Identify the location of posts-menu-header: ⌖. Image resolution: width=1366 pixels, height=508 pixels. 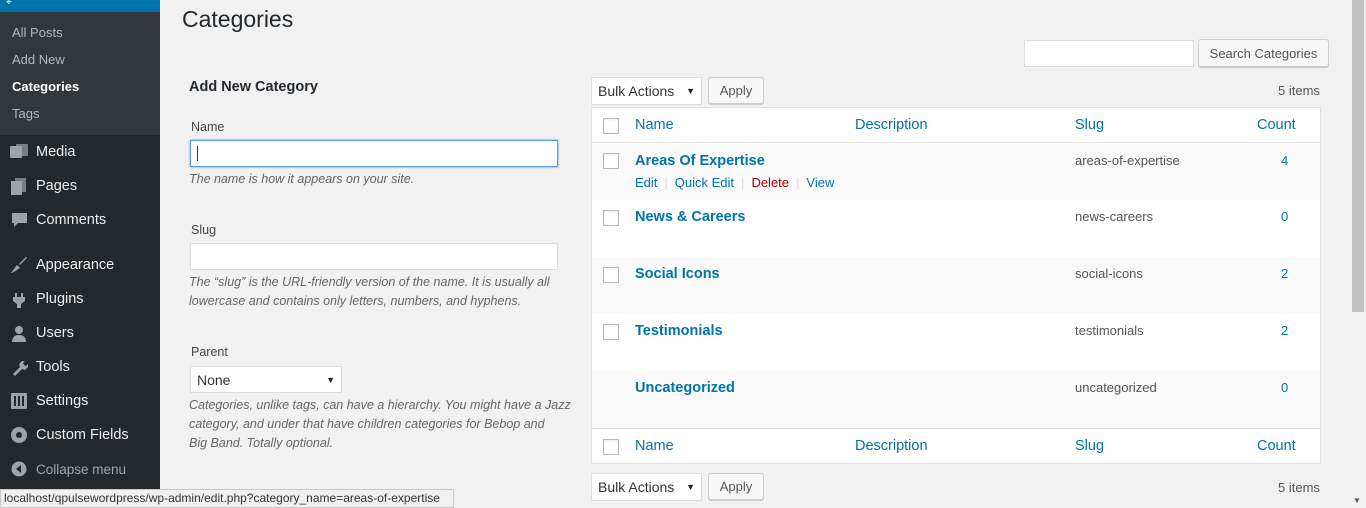
(80, 6).